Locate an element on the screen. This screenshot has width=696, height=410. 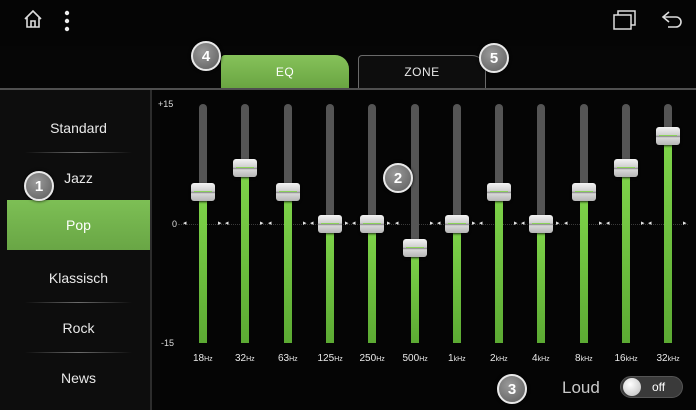
tab-eq-label: EQ is located at coordinates (285, 71).